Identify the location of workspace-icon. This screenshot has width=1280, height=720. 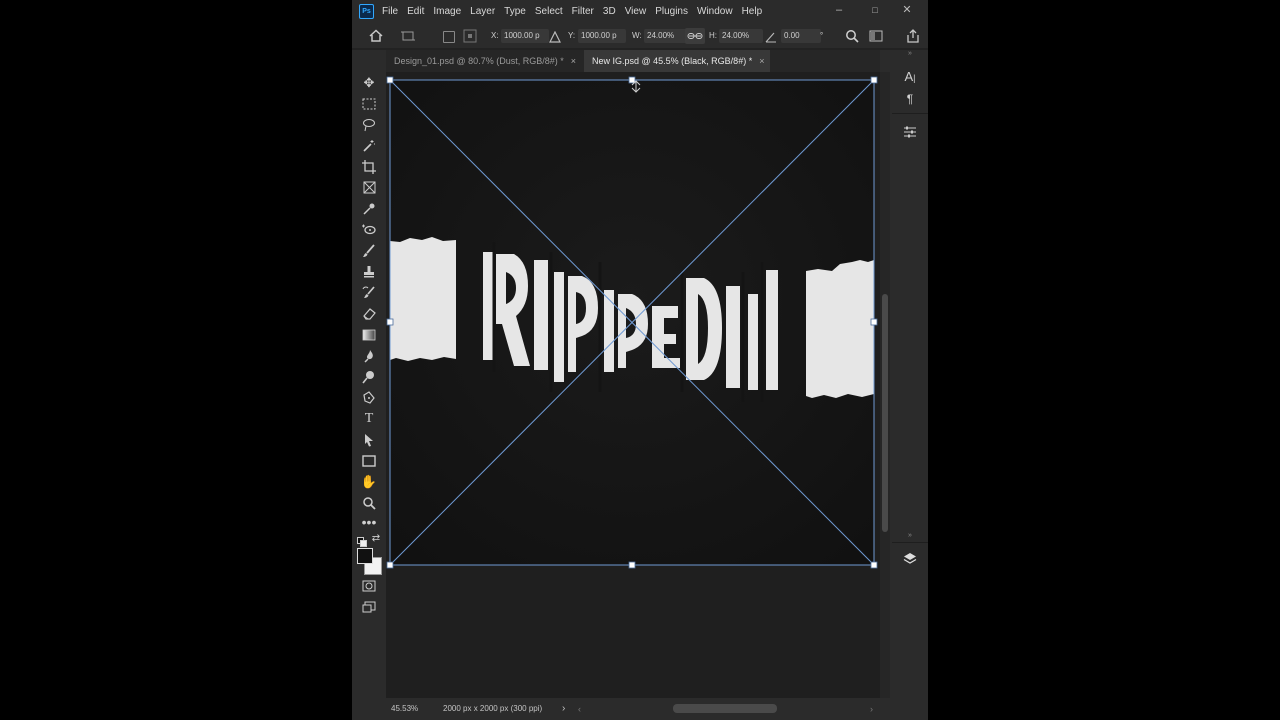
(876, 36).